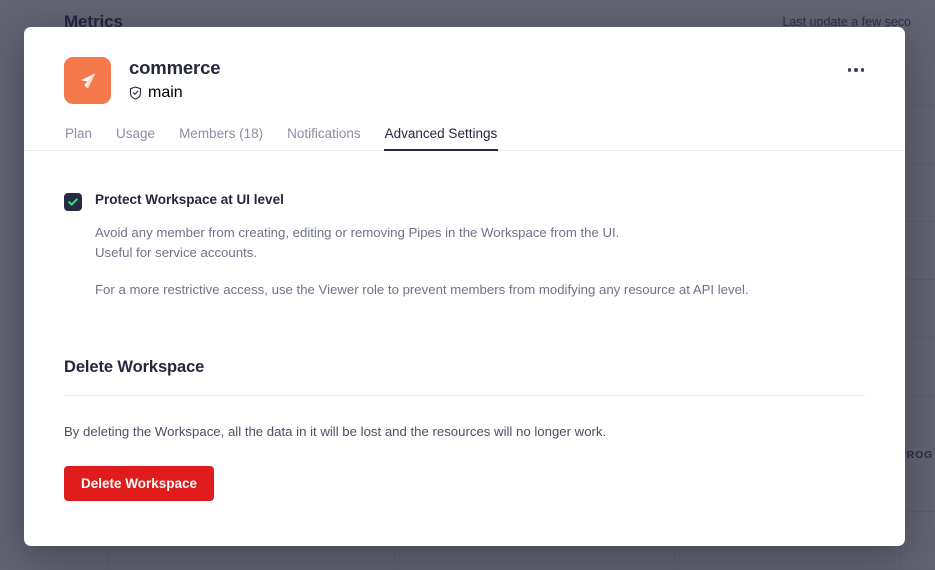  What do you see at coordinates (441, 138) in the screenshot?
I see `tab-advanced-settings: Advanced Settings` at bounding box center [441, 138].